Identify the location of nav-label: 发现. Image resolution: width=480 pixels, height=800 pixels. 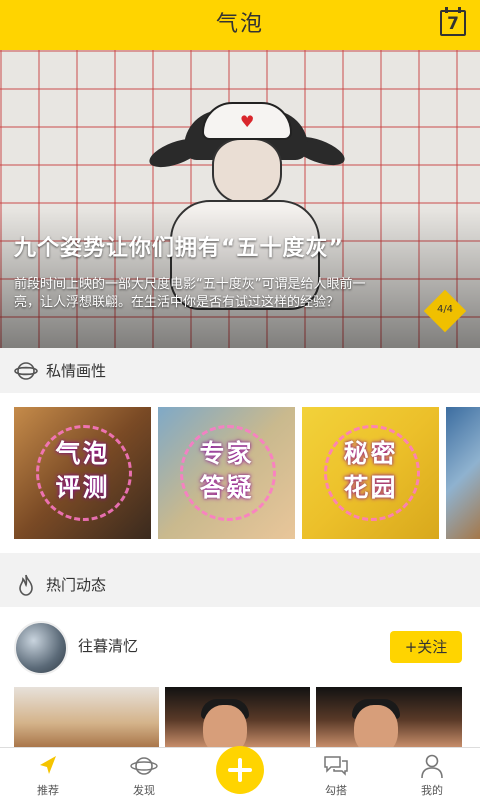
(144, 790).